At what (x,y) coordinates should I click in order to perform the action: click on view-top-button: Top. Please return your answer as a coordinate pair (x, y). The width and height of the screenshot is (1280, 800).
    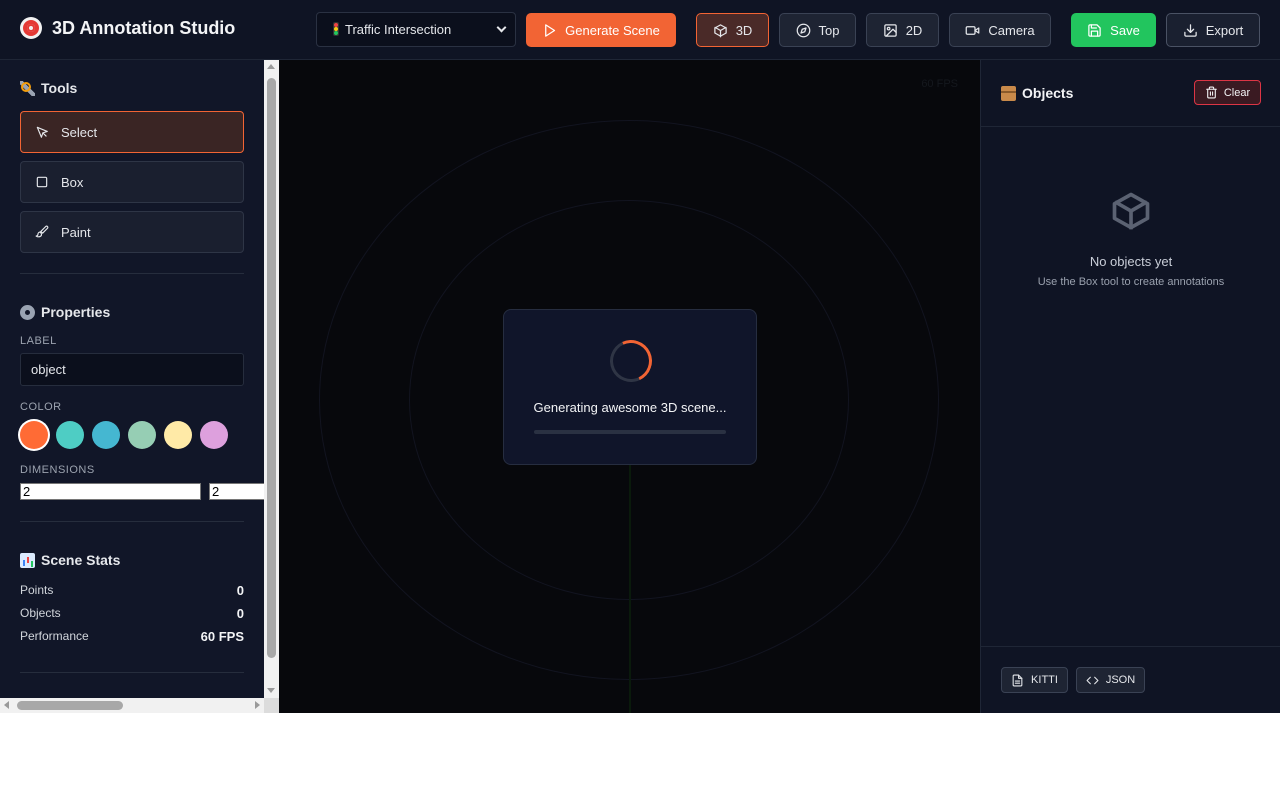
    Looking at the image, I should click on (817, 30).